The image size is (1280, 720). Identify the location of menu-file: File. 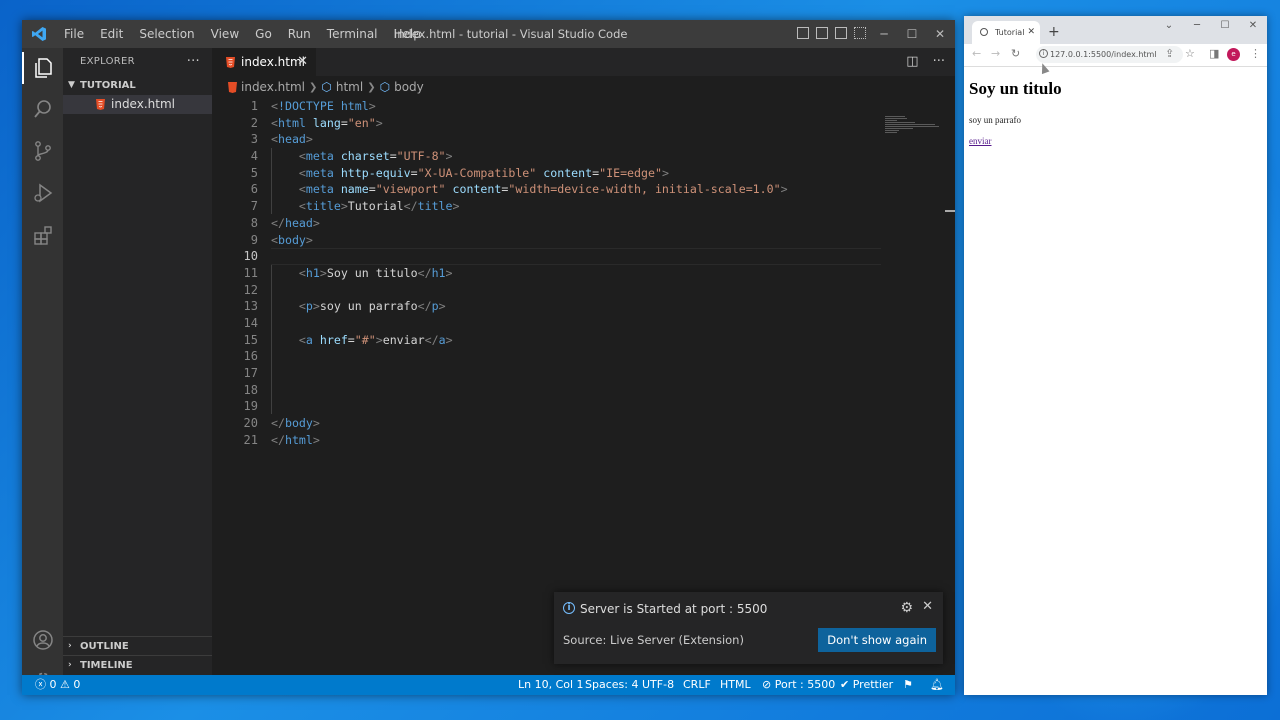
(74, 34).